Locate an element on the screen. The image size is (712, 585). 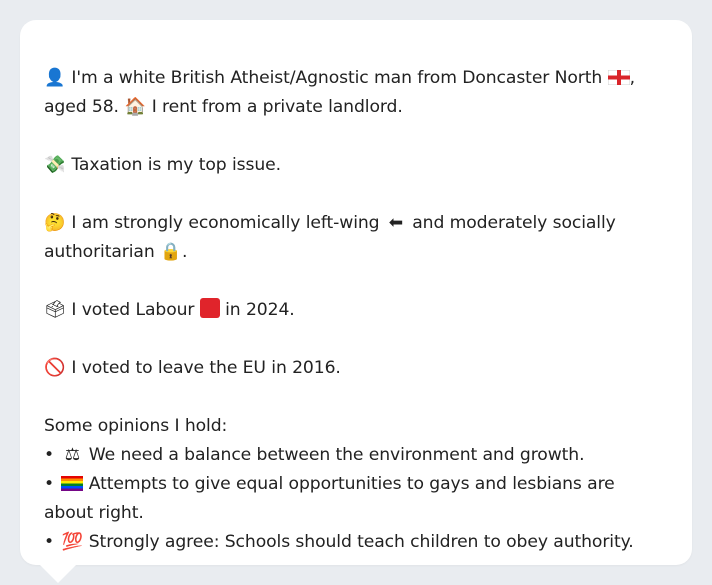
left-arrow-icon: ⬅ is located at coordinates (395, 223).